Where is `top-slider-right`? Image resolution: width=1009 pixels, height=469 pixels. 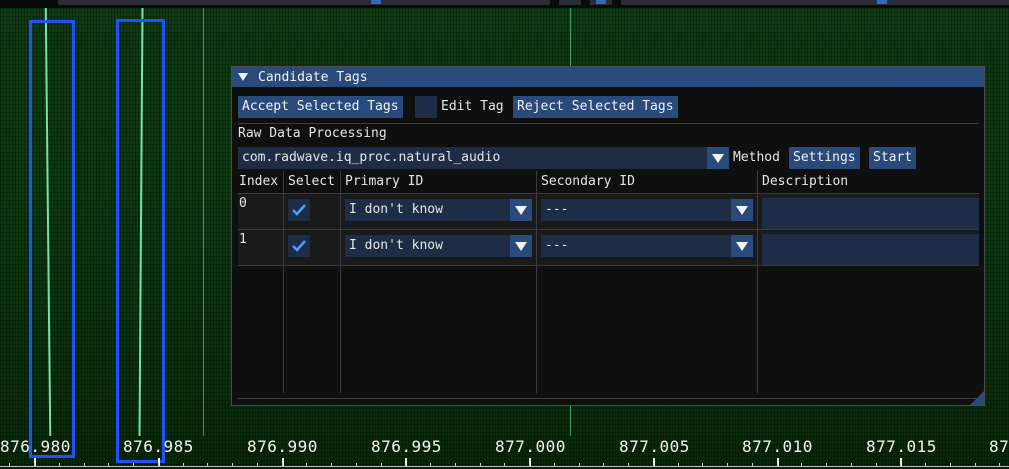 top-slider-right is located at coordinates (815, 2).